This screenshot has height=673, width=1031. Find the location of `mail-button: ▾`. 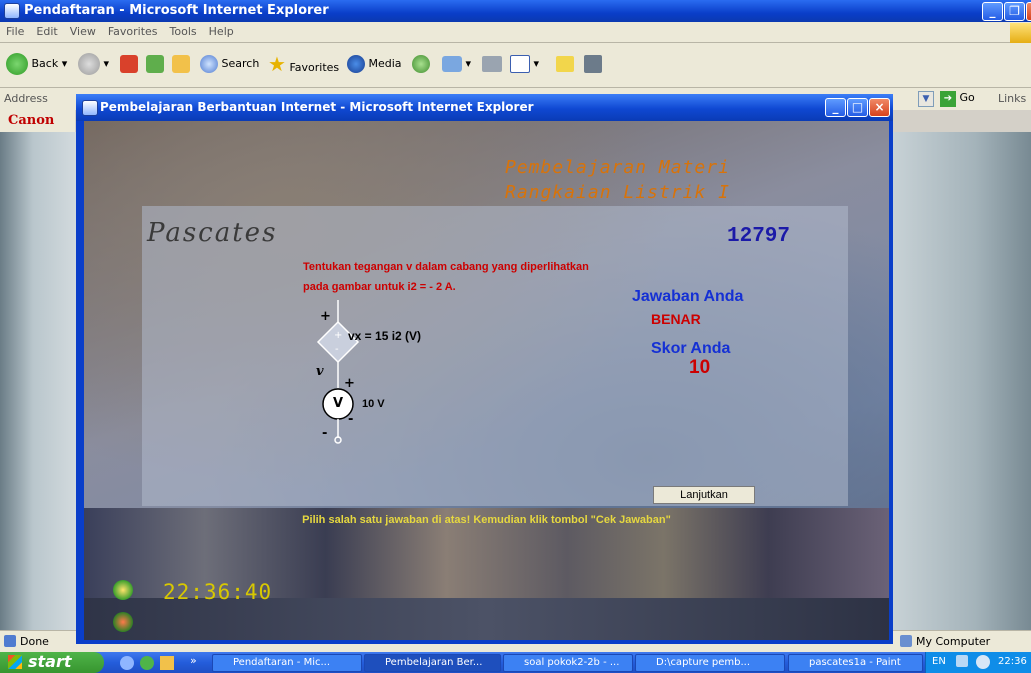

mail-button: ▾ is located at coordinates (456, 64).